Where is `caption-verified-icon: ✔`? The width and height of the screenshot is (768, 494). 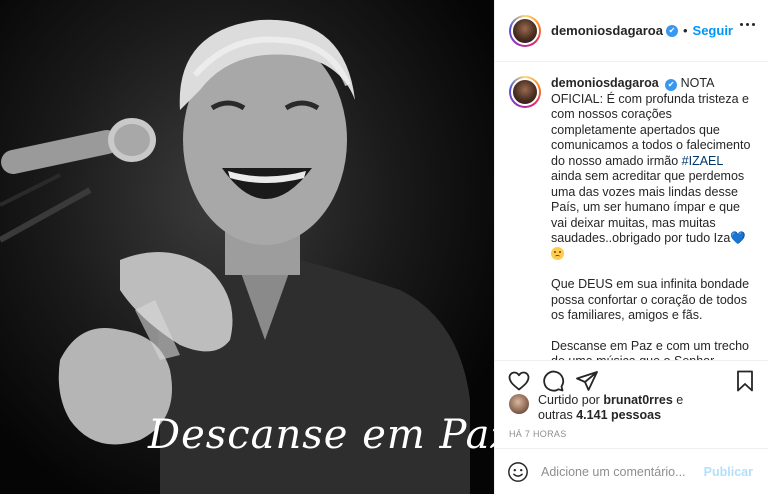 caption-verified-icon: ✔ is located at coordinates (671, 85).